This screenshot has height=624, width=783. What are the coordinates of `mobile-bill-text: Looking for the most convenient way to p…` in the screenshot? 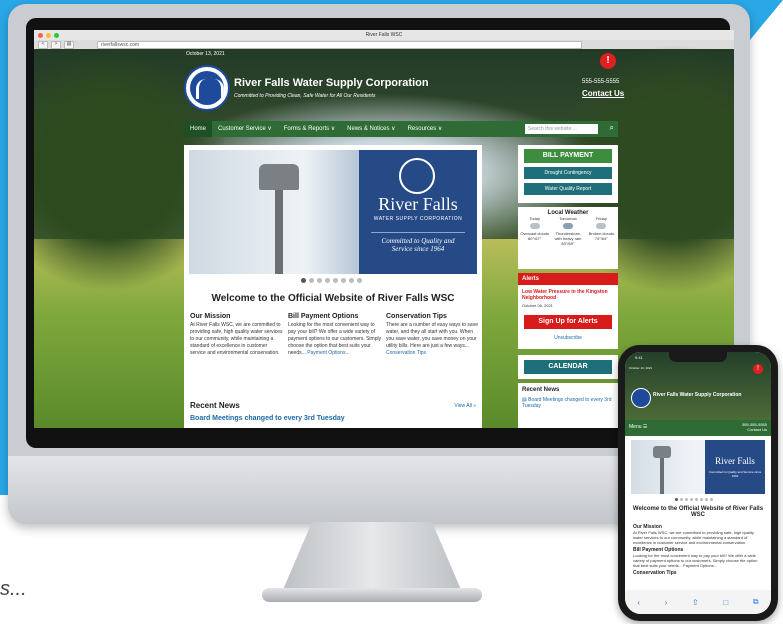 It's located at (695, 560).